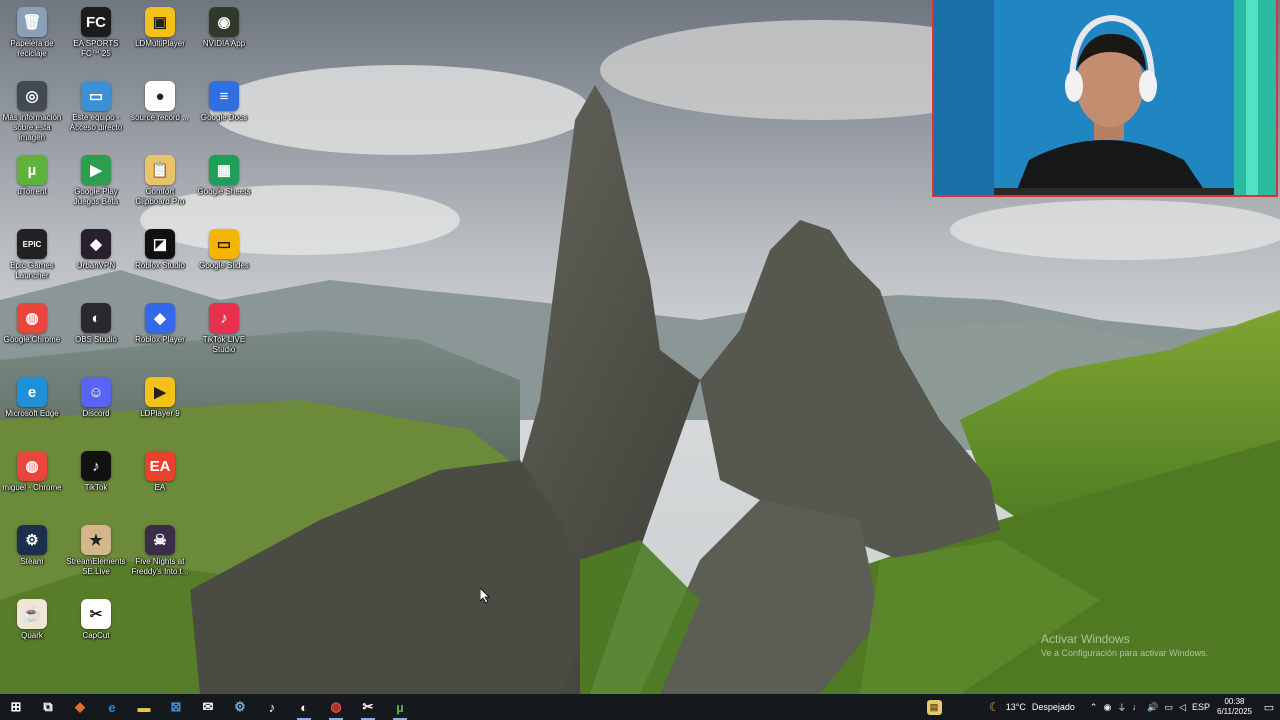  I want to click on desktop-shortcut: ▶ LDPlayer 9, so click(160, 410).